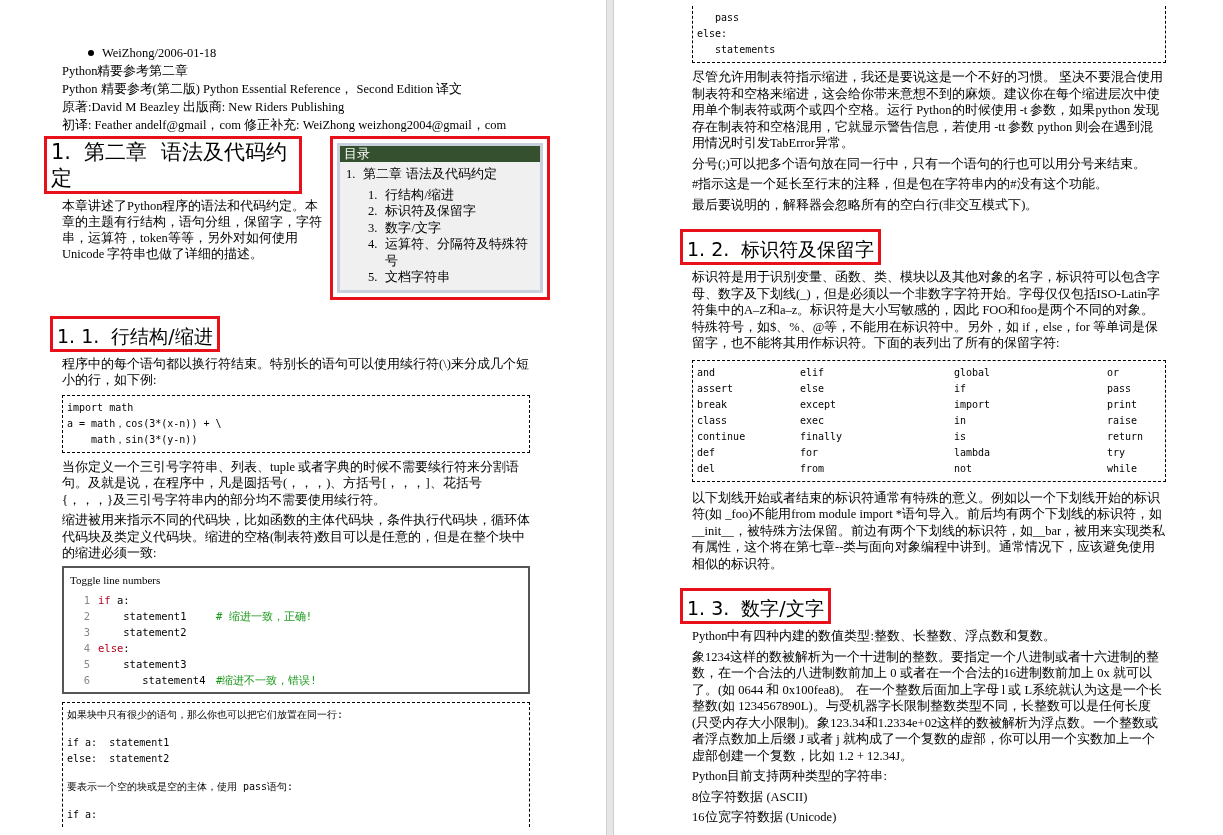 This screenshot has height=835, width=1223. Describe the element at coordinates (409, 277) in the screenshot. I see `toc-link: 5. 文档字符串` at that location.